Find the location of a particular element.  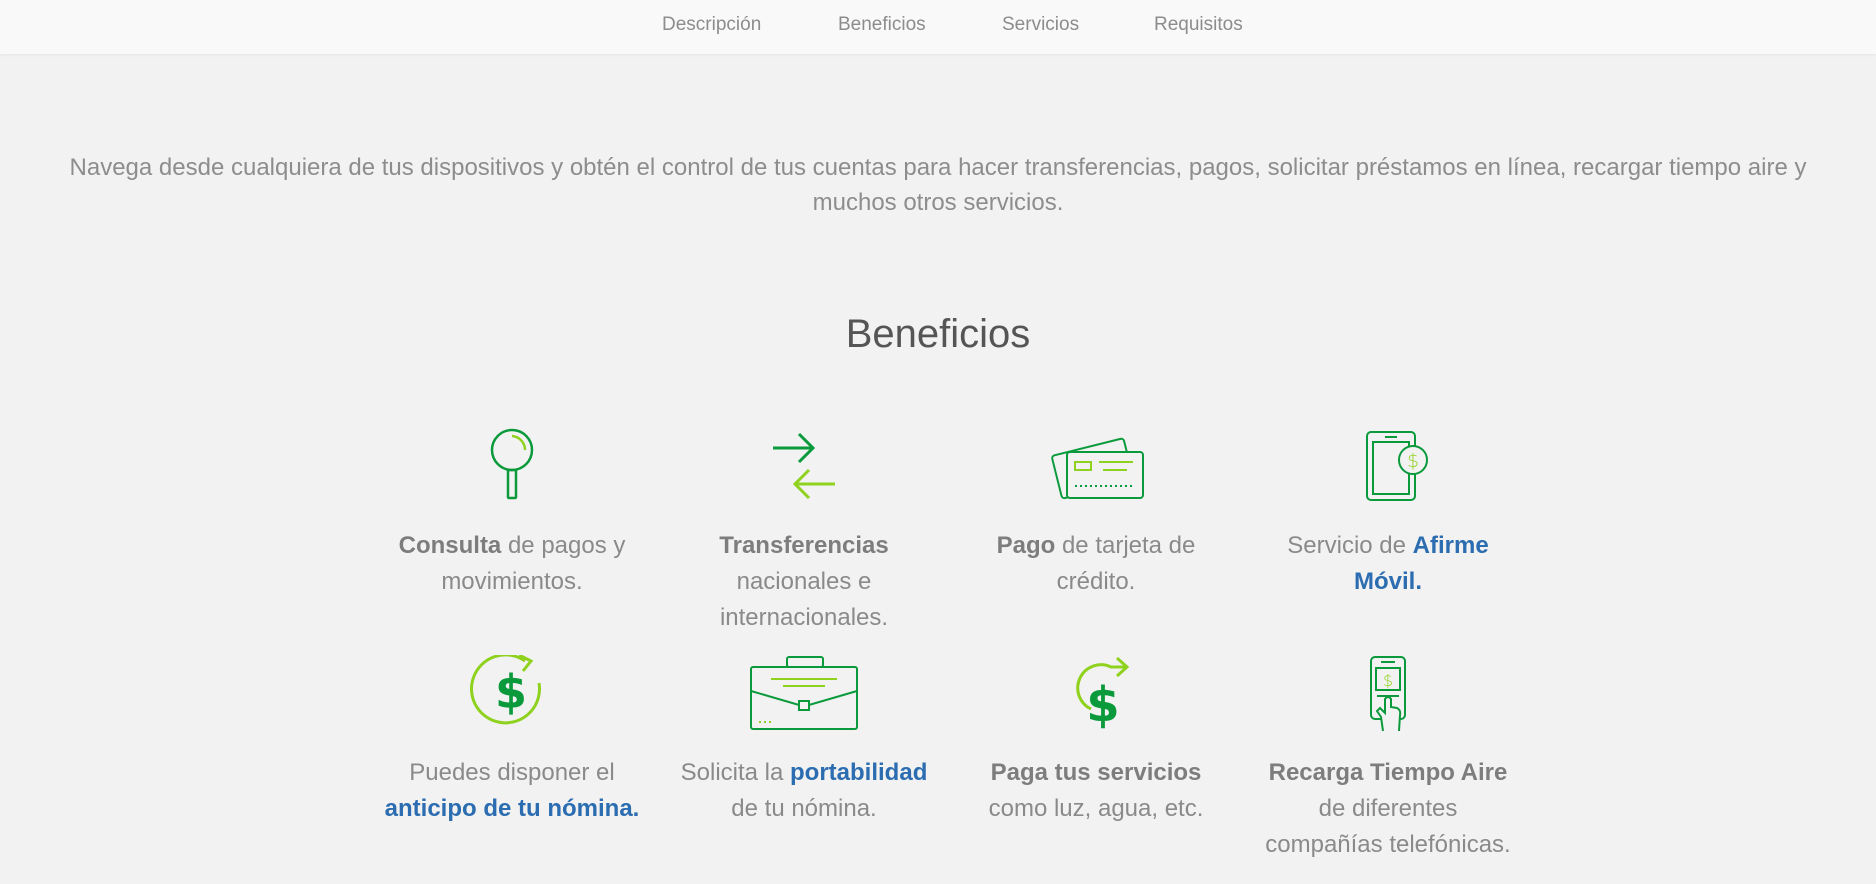

benefit-text: Servicio de Afirme Móvil. is located at coordinates (1388, 563).